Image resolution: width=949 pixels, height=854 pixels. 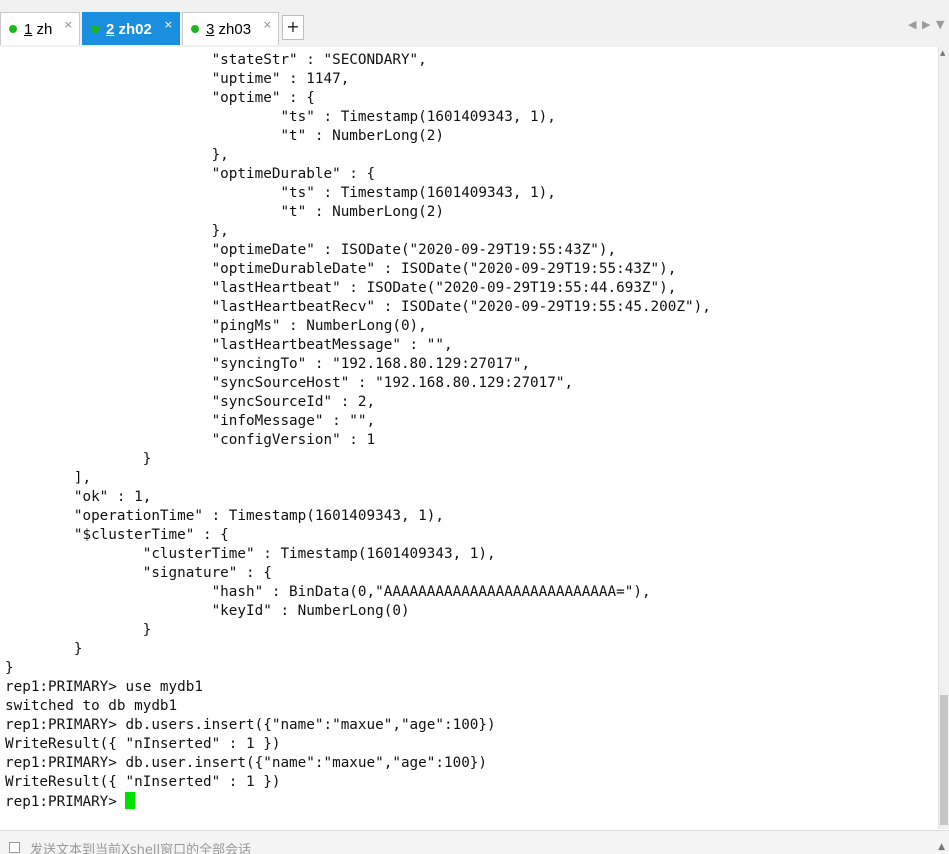 I want to click on scroll-up-icon: ▲, so click(x=942, y=53).